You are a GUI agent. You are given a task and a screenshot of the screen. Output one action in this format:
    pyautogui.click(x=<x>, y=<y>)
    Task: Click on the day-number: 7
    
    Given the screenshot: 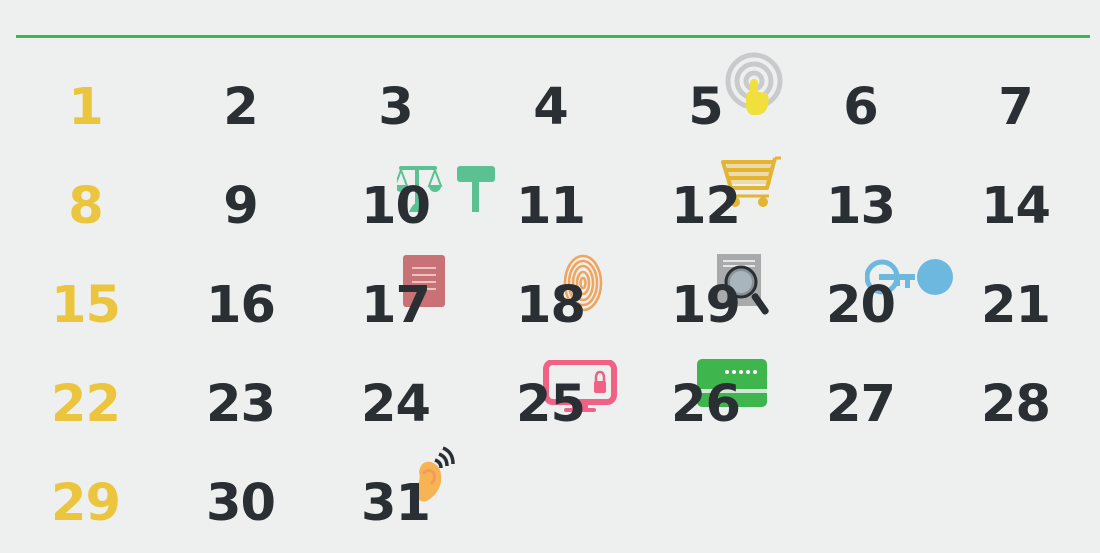 What is the action you would take?
    pyautogui.click(x=1015, y=107)
    